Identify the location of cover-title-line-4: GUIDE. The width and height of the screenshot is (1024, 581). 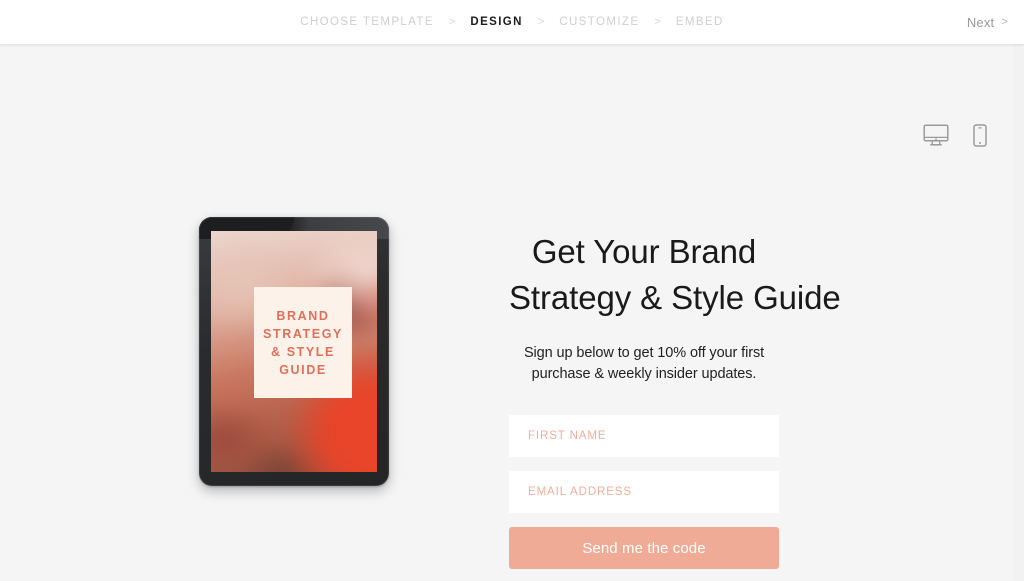
(303, 369).